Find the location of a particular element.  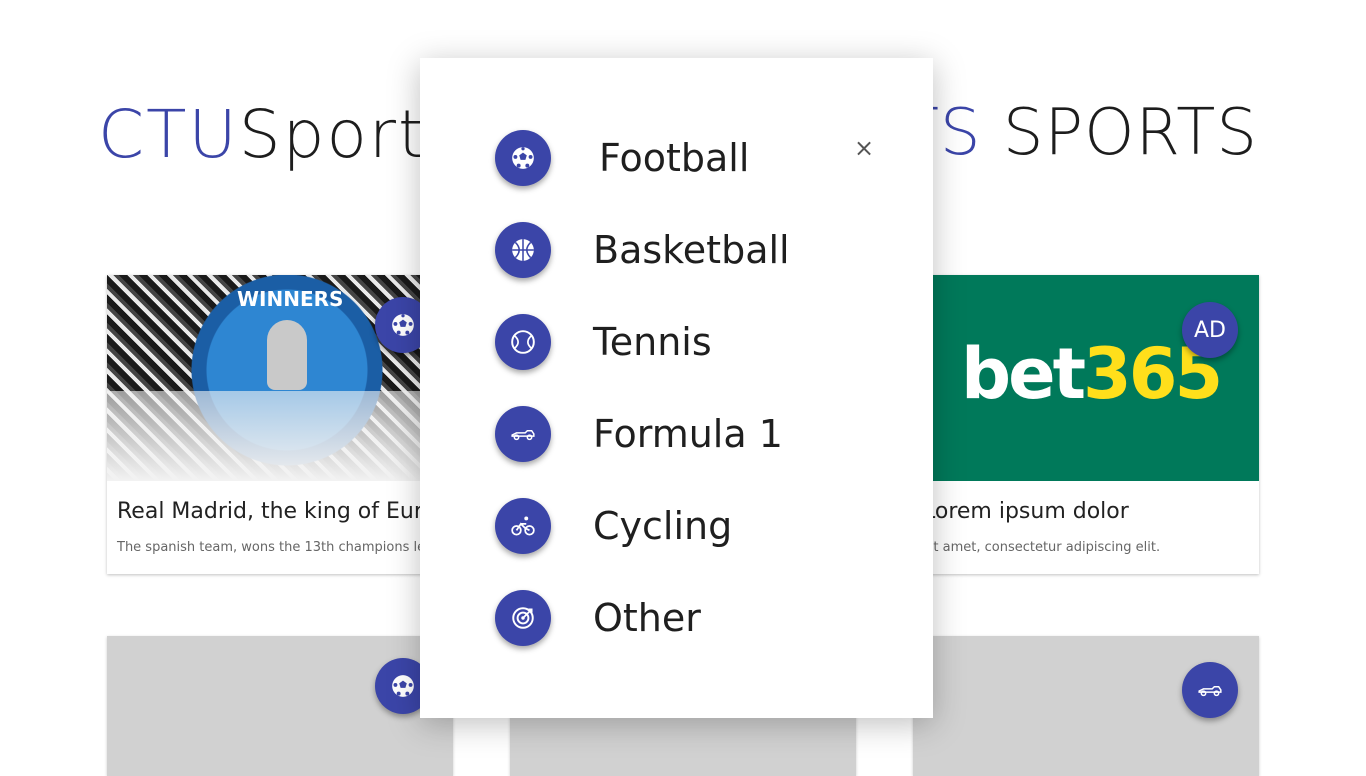

logo-accent-text: CTU is located at coordinates (168, 134).